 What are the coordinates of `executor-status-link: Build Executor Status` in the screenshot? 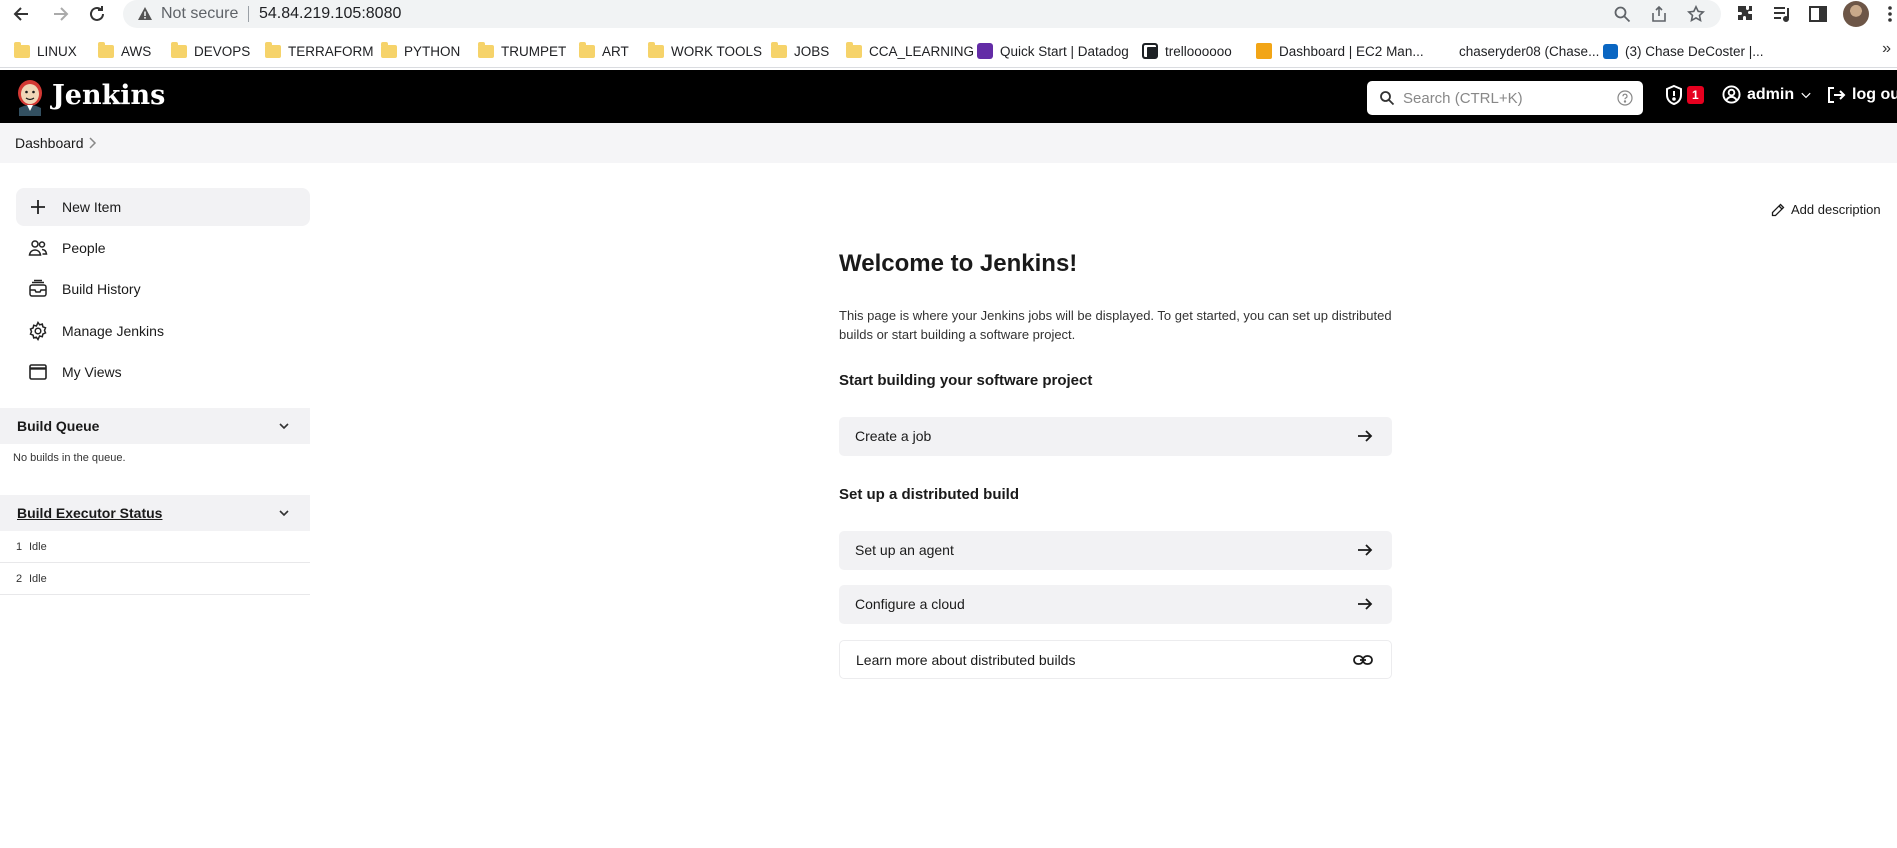 It's located at (89, 513).